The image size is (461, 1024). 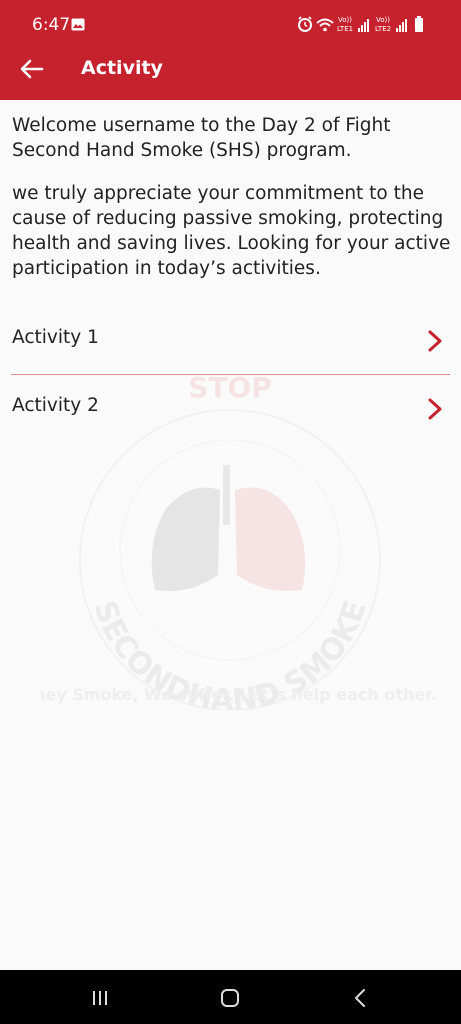 What do you see at coordinates (55, 405) in the screenshot?
I see `activity-label: Activity 2` at bounding box center [55, 405].